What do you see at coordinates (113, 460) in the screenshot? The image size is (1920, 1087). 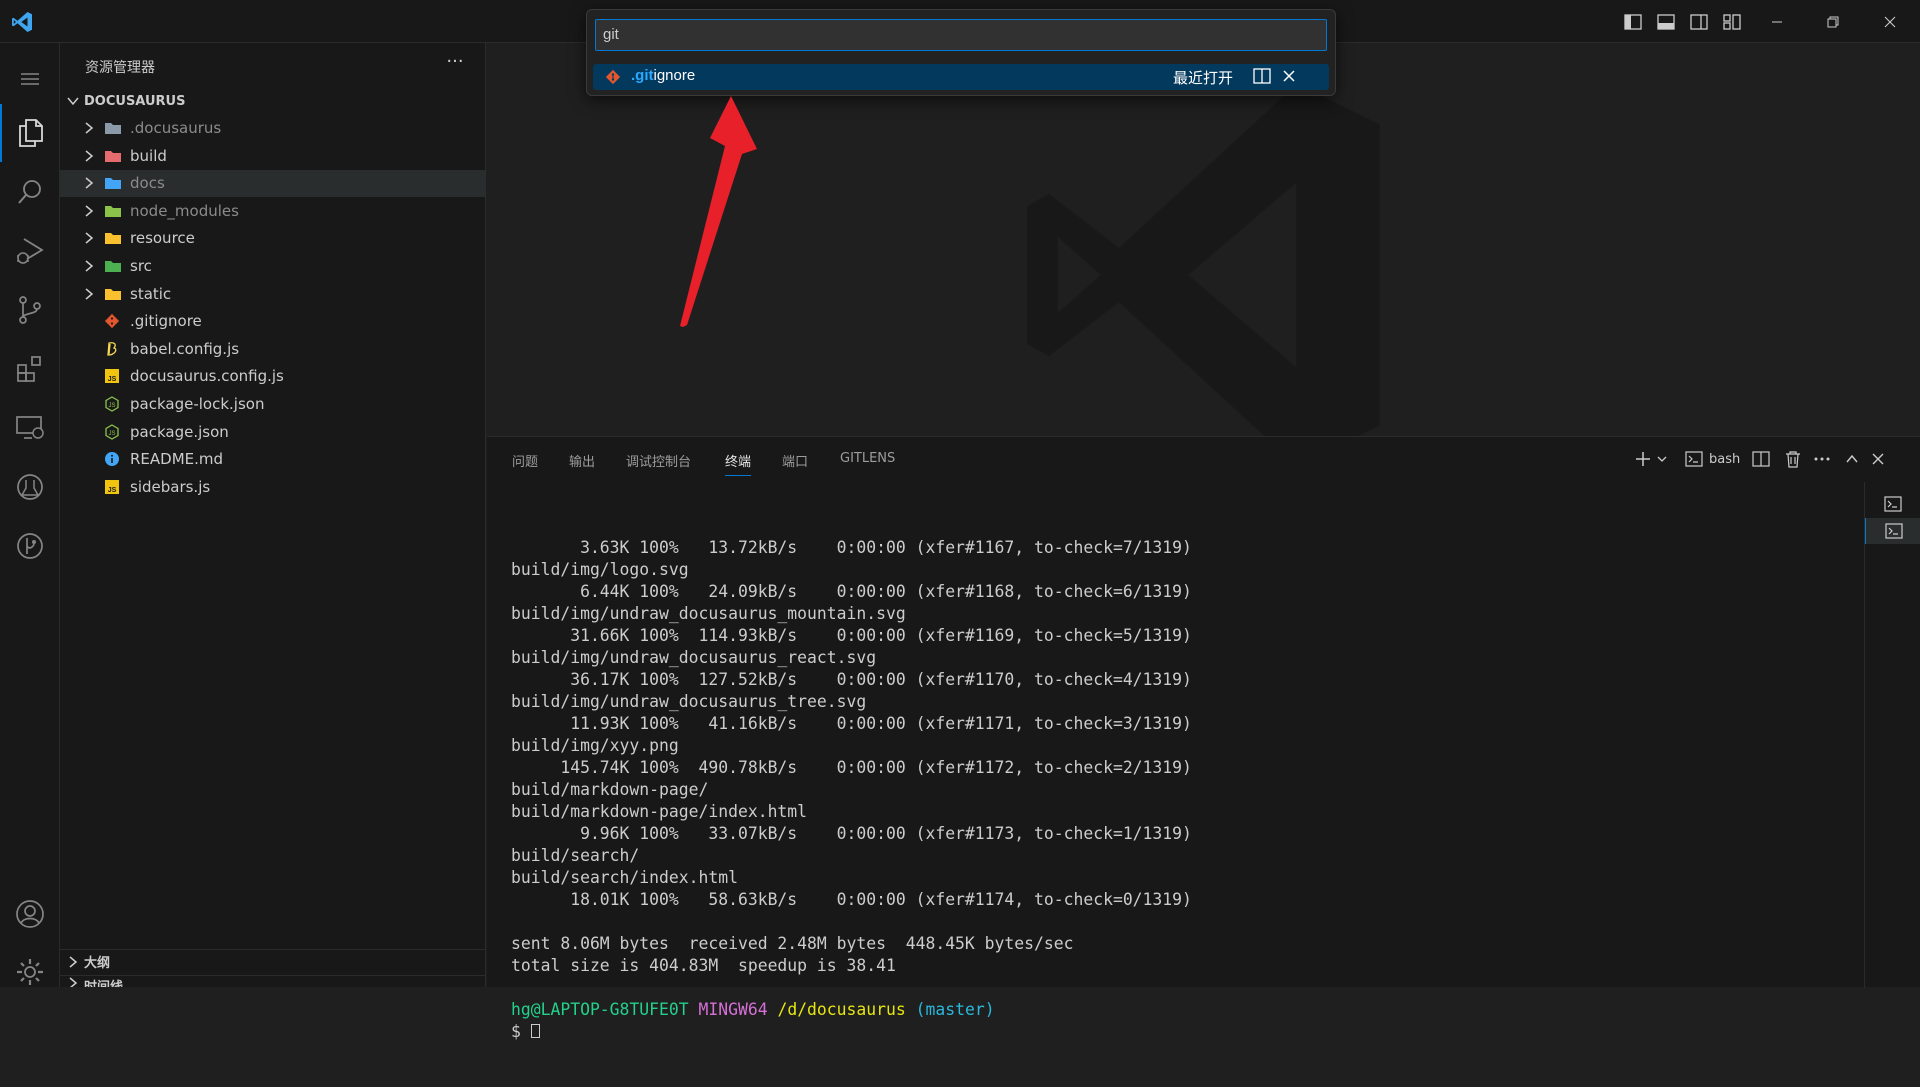 I see `info-icon` at bounding box center [113, 460].